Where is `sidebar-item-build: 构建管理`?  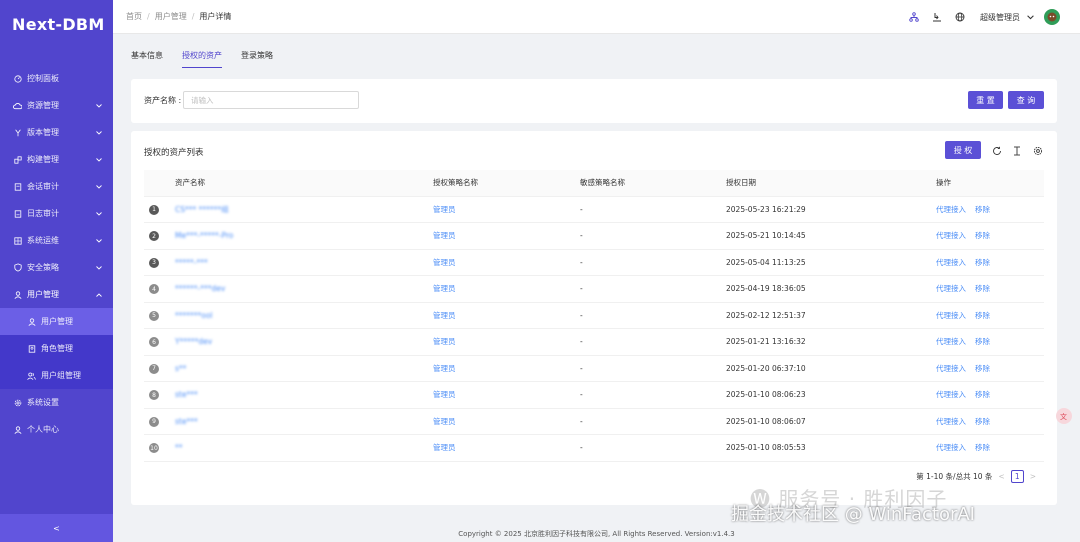
sidebar-item-build: 构建管理 is located at coordinates (56, 159).